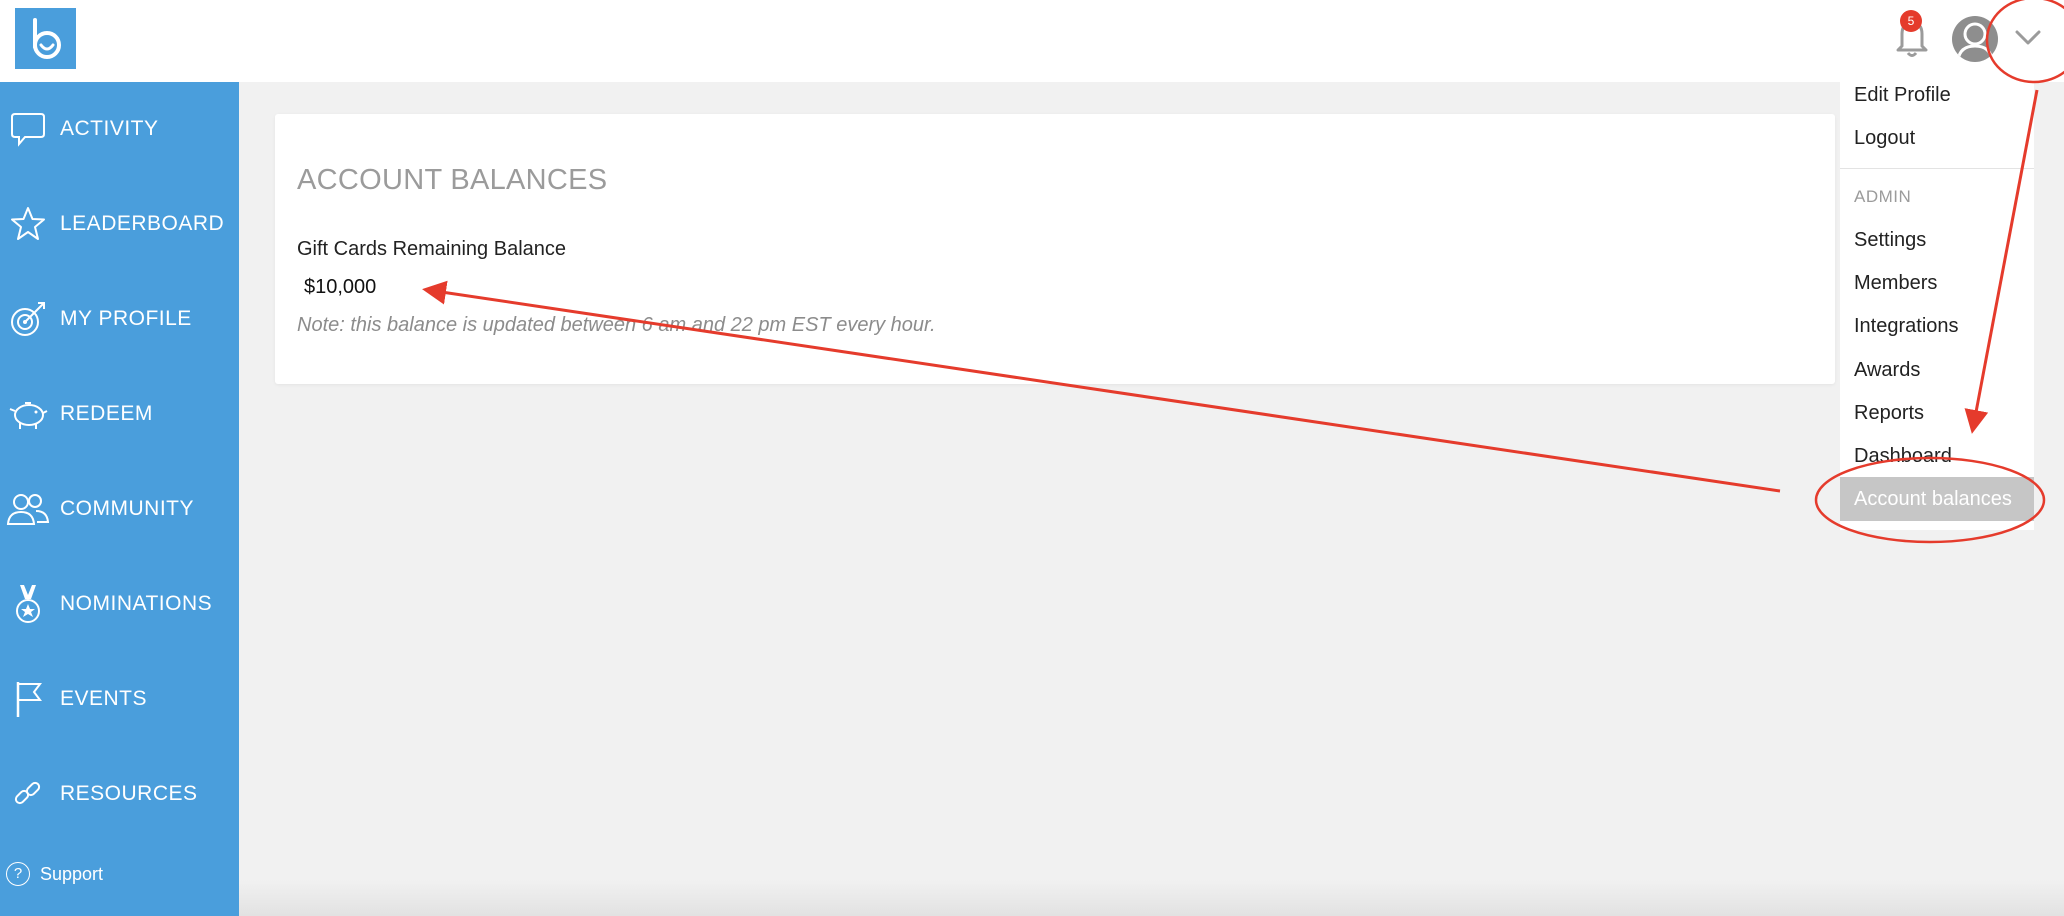 The width and height of the screenshot is (2064, 916). What do you see at coordinates (28, 794) in the screenshot?
I see `link-icon` at bounding box center [28, 794].